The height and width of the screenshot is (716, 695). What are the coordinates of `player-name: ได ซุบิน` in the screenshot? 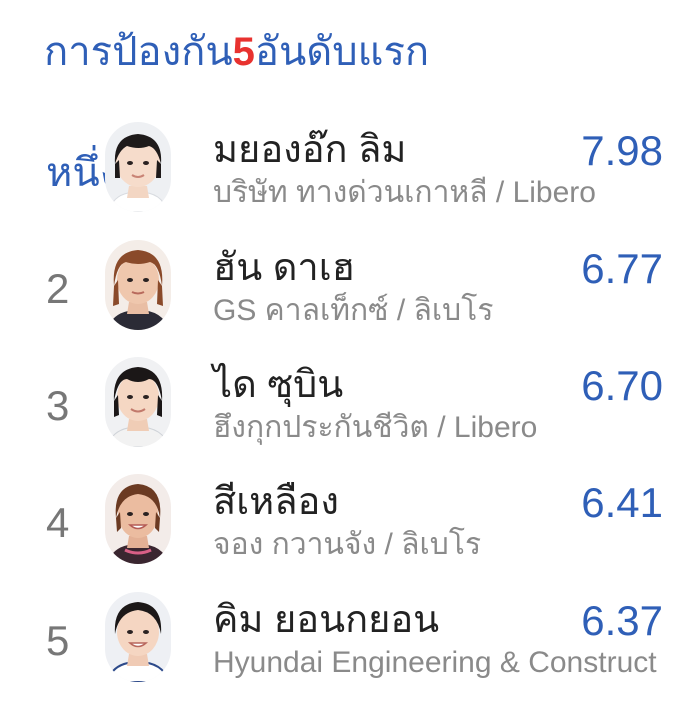 It's located at (278, 385).